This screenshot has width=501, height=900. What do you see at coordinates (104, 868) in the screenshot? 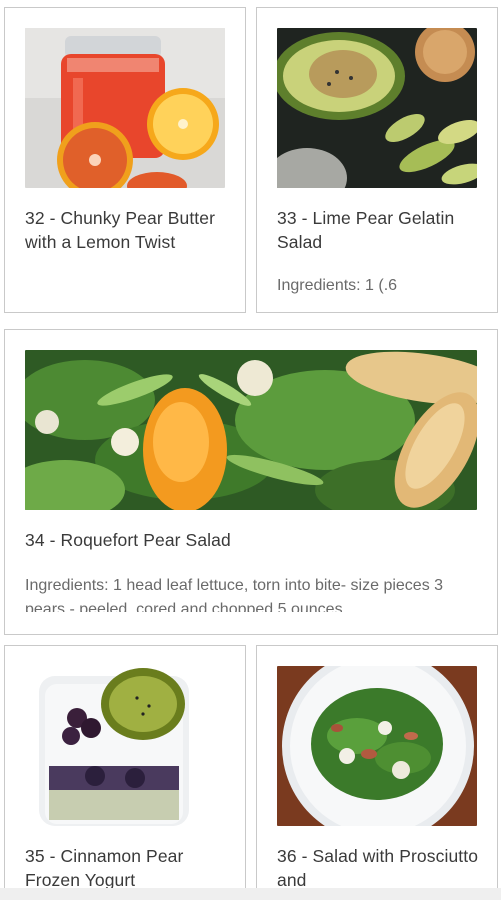
I see `recipe-title: 35 - Cinnamon Pear Frozen Yogurt` at bounding box center [104, 868].